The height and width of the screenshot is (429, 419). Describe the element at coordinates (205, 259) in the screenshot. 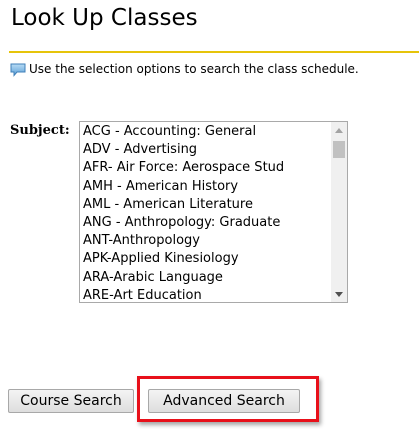

I see `subject-option: APK-Applied Kinesiology` at that location.